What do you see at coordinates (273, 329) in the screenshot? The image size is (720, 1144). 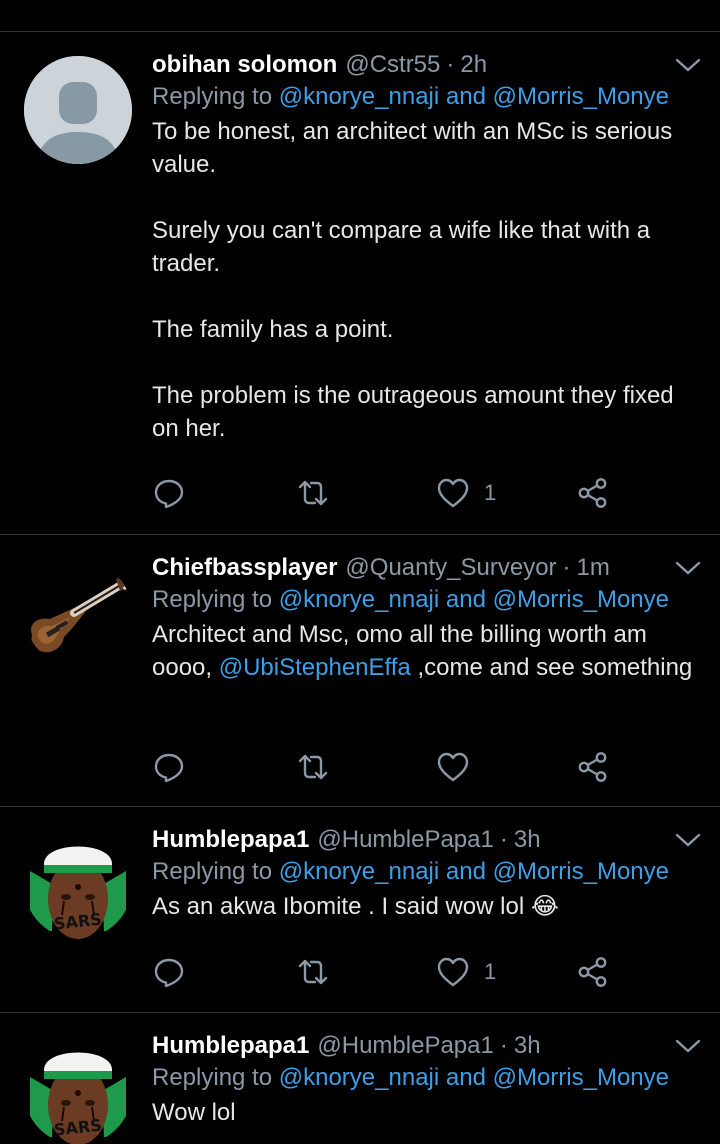 I see `tweet-paragraph: The family has a point.` at bounding box center [273, 329].